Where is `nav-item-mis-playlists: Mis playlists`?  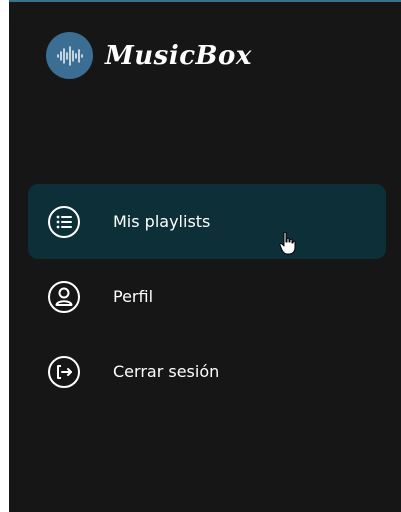
nav-item-mis-playlists: Mis playlists is located at coordinates (207, 221).